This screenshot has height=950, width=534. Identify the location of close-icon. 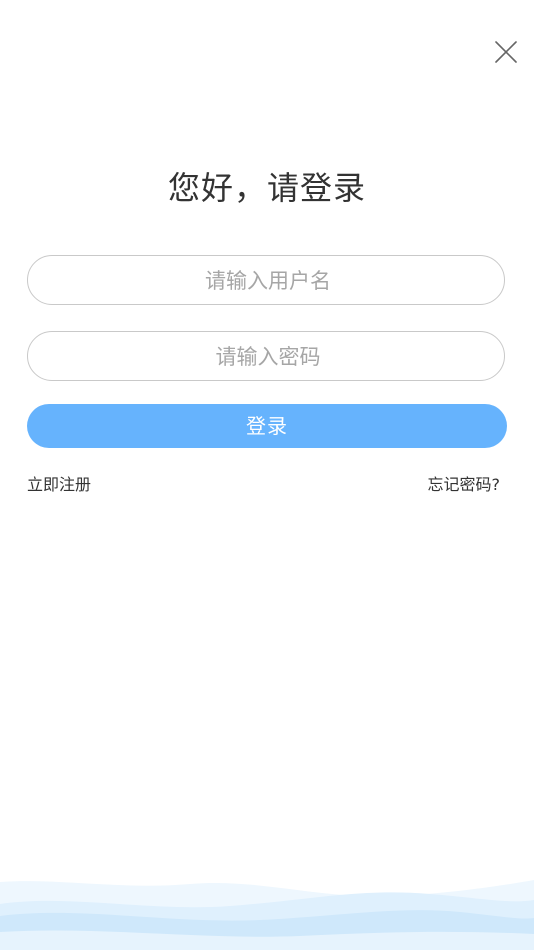
(506, 52).